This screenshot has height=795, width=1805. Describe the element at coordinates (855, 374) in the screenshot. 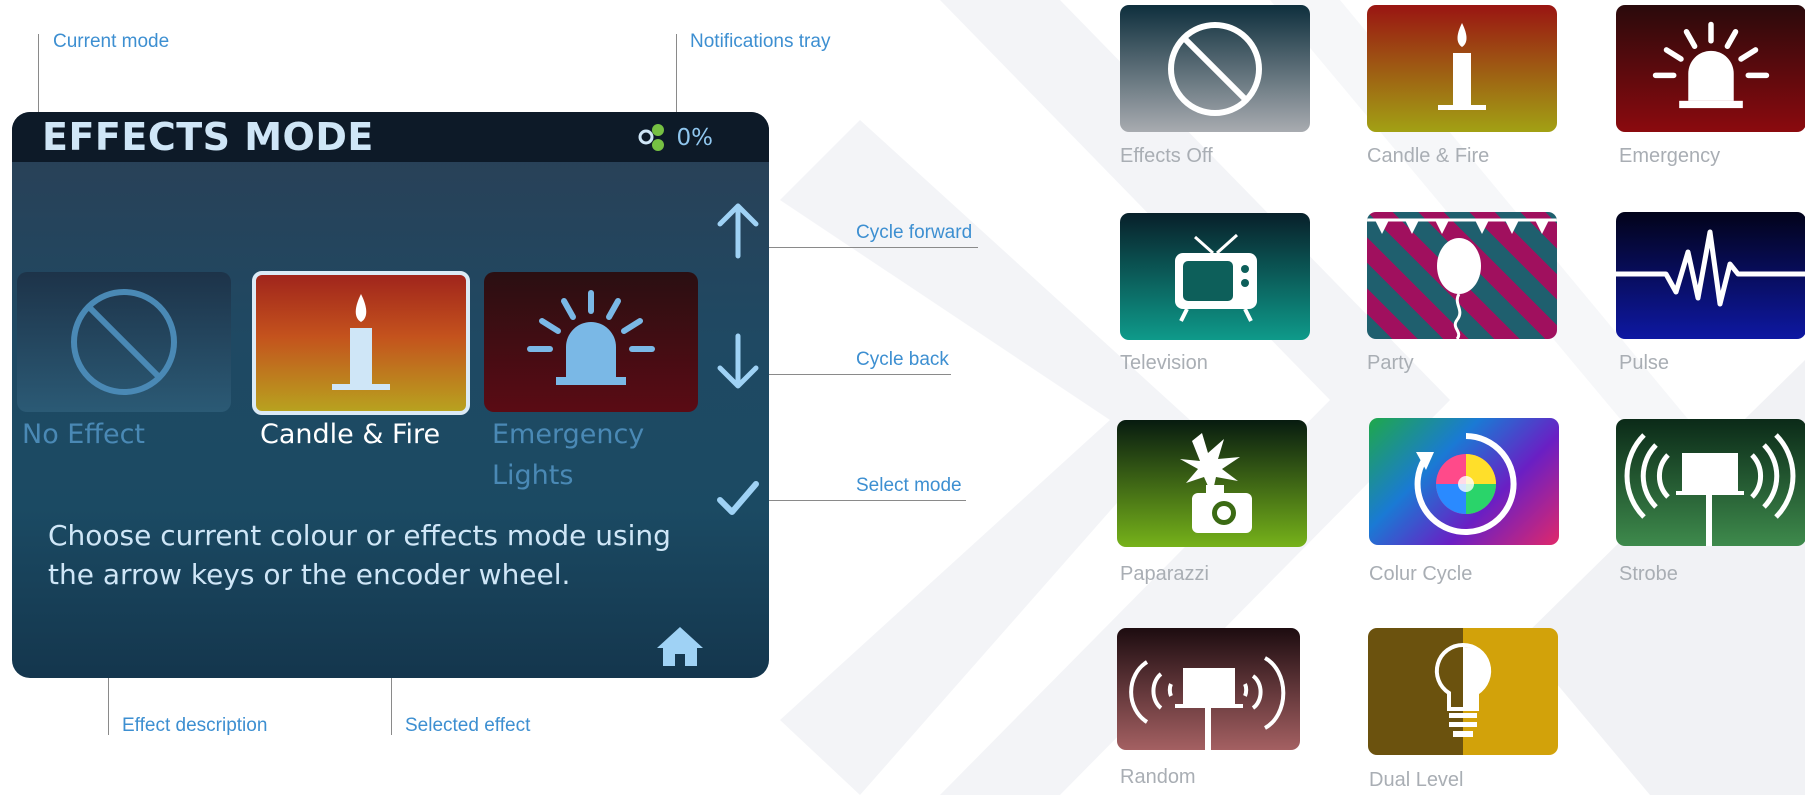

I see `cycle-back-leader` at that location.